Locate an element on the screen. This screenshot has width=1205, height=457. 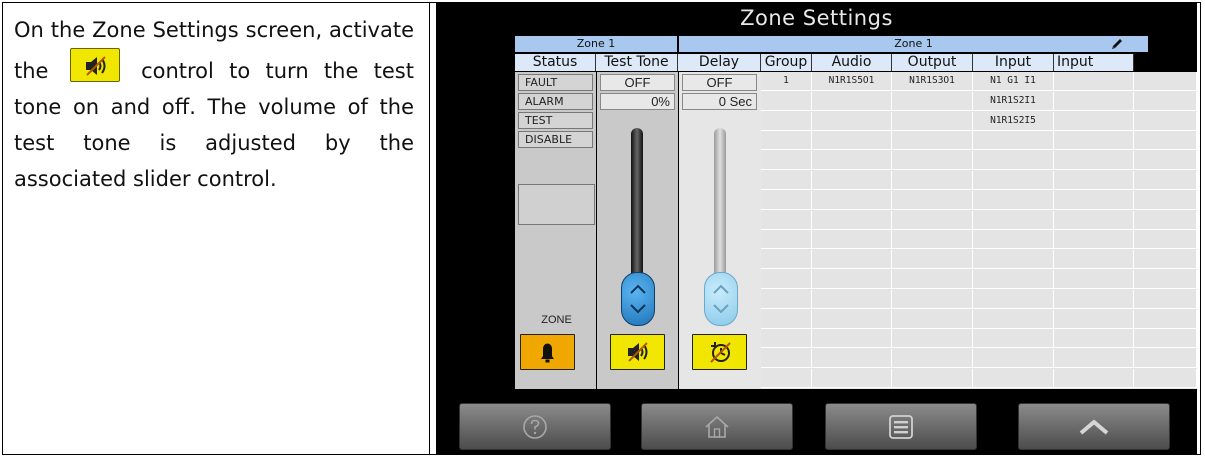
test-tone-toggle-button is located at coordinates (637, 352).